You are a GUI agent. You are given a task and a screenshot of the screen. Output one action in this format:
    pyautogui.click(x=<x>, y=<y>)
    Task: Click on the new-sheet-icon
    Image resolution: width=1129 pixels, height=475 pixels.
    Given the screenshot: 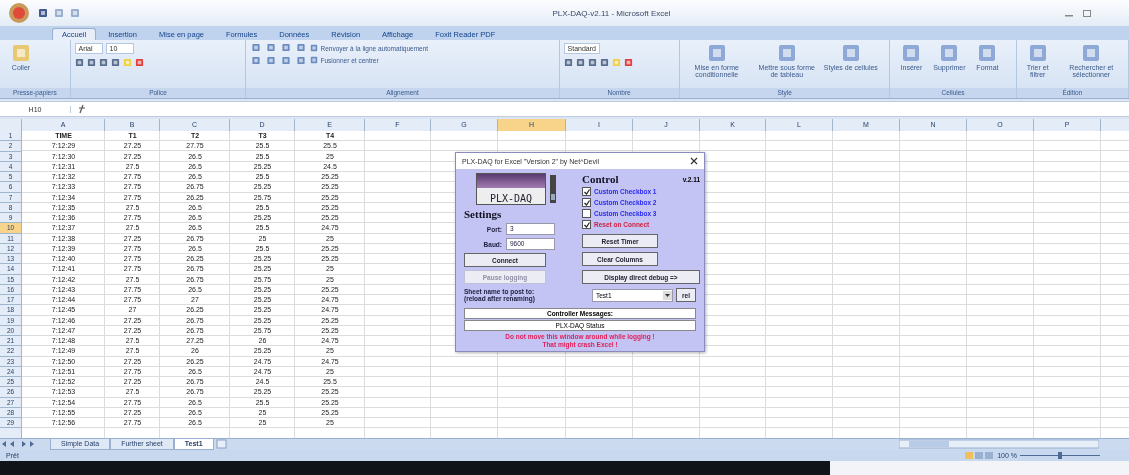 What is the action you would take?
    pyautogui.click(x=221, y=444)
    